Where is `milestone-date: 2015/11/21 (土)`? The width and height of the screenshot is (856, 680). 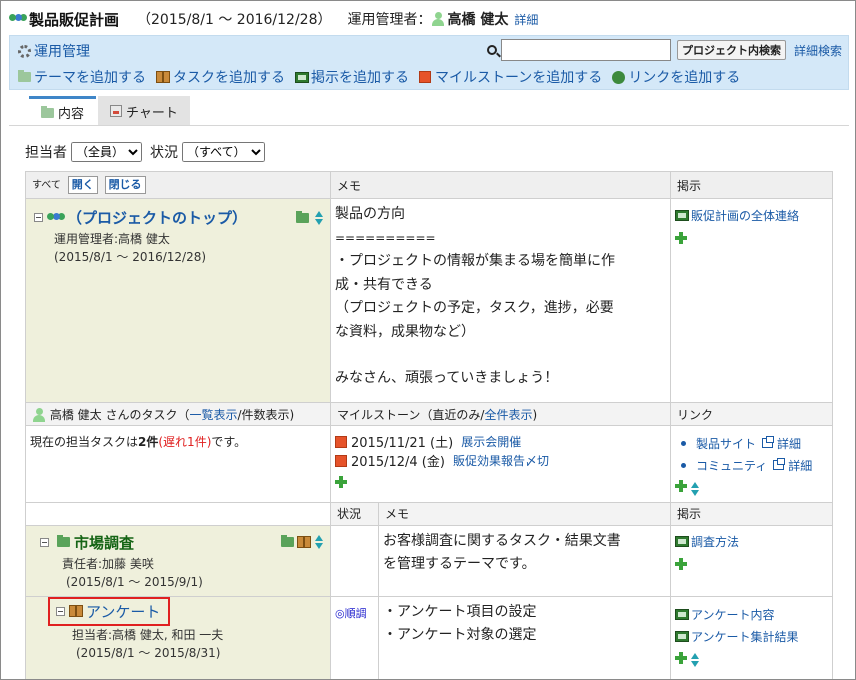
milestone-date: 2015/11/21 (土) is located at coordinates (402, 443).